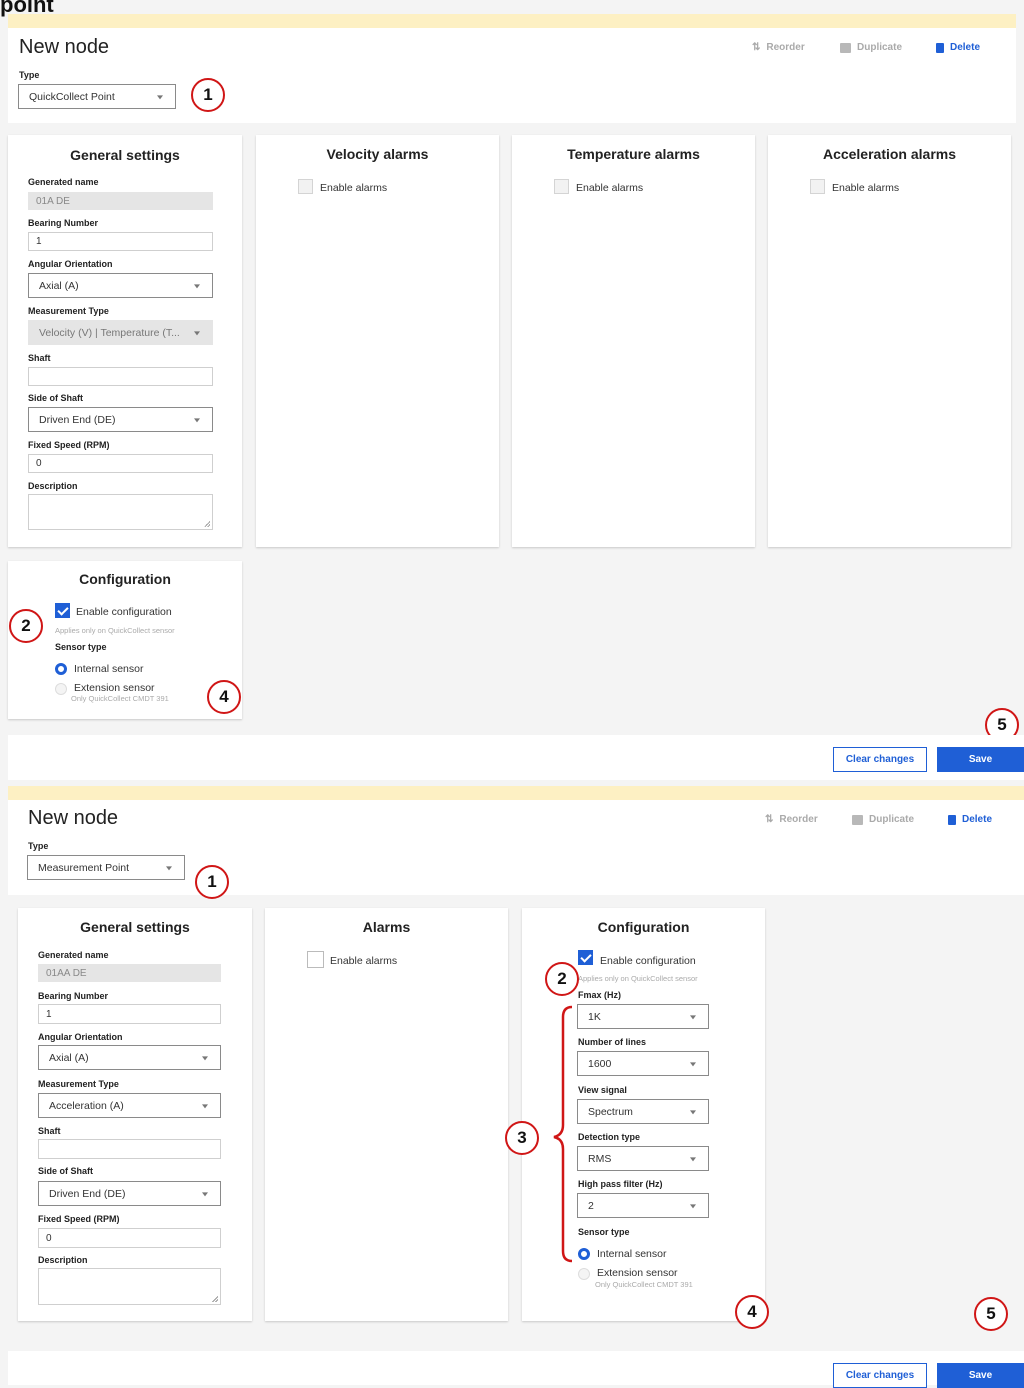 The height and width of the screenshot is (1388, 1024). I want to click on extension-sensor-label: Extension sensor, so click(114, 688).